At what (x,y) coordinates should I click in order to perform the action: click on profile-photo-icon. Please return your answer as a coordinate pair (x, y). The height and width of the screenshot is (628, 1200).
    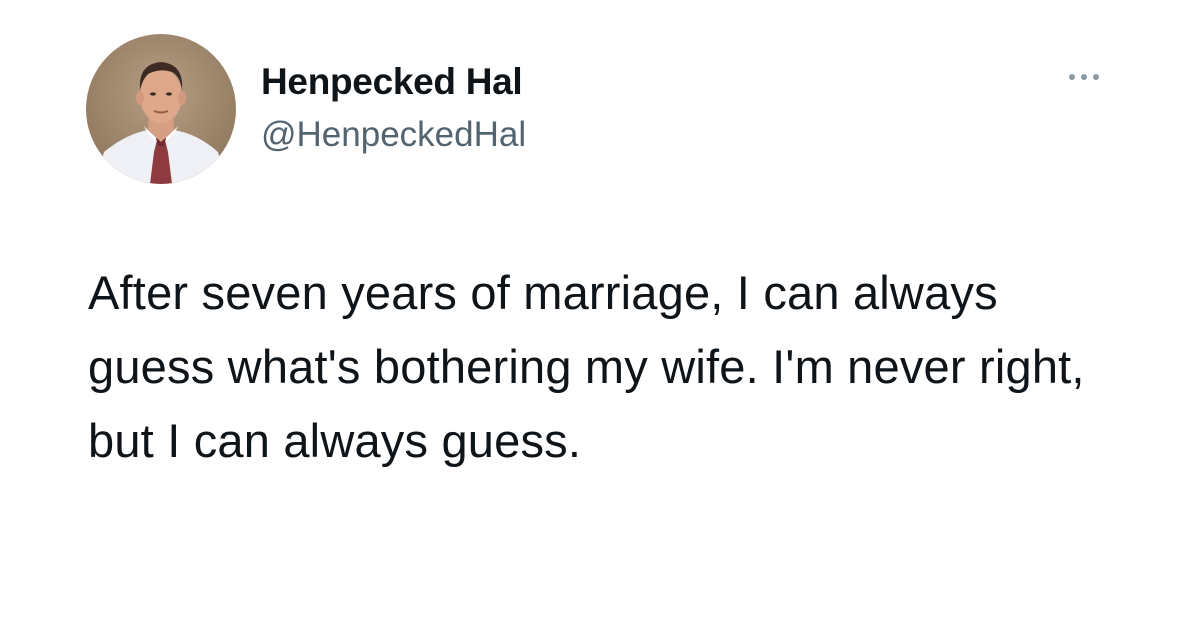
    Looking at the image, I should click on (161, 109).